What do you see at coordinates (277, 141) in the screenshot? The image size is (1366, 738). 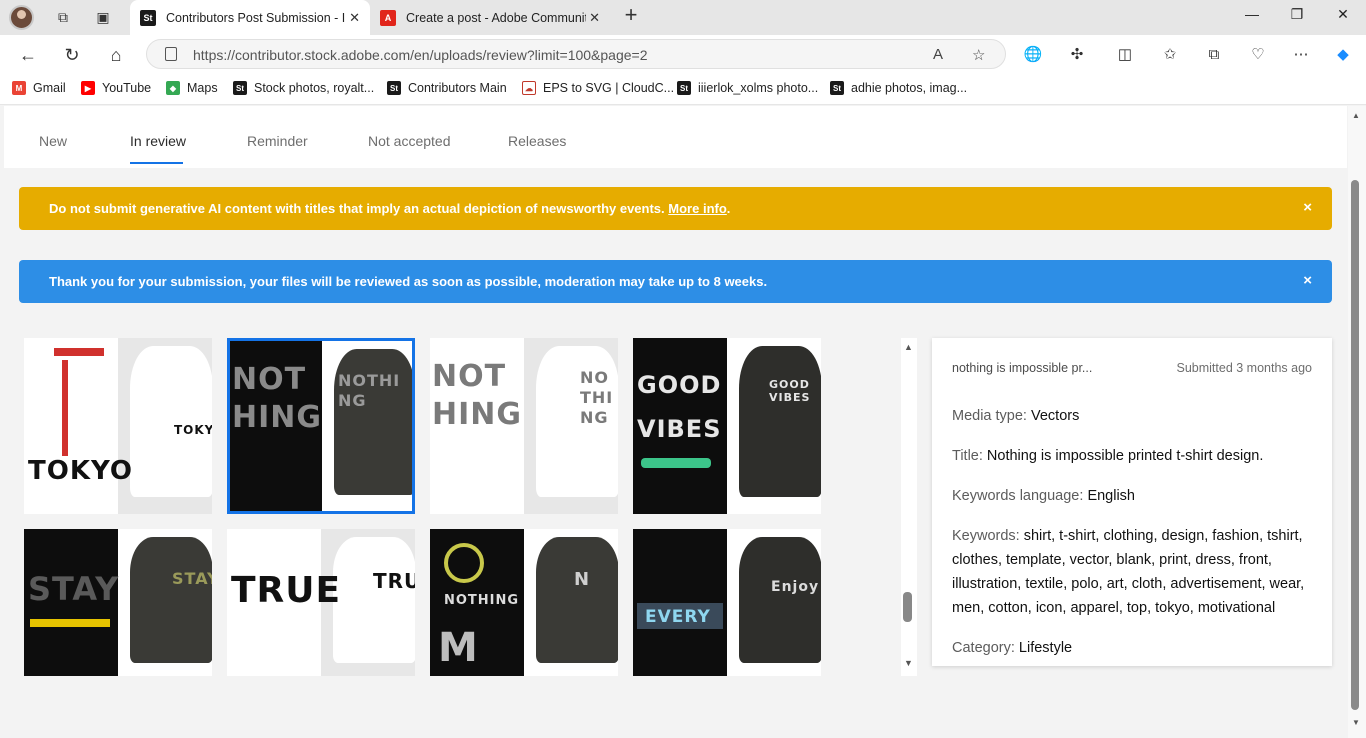 I see `tab-reminder: Reminder` at bounding box center [277, 141].